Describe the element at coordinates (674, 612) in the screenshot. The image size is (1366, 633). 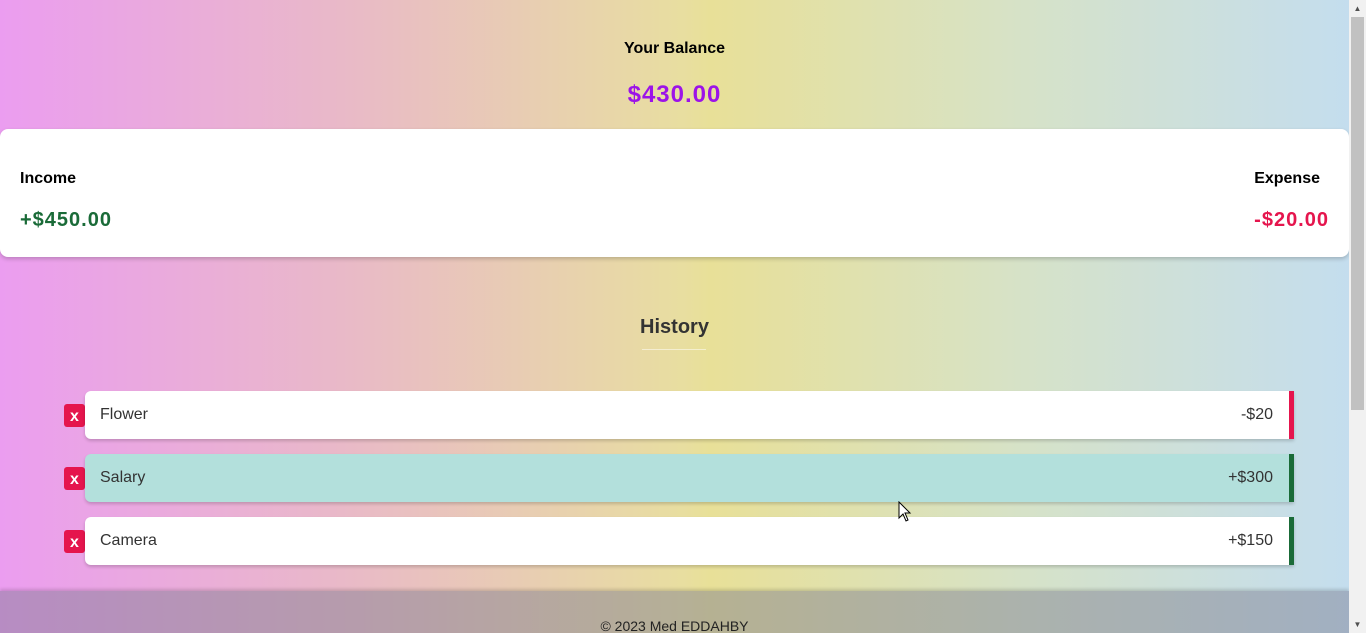
I see `footer: © 2023 Med EDDAHBY` at that location.